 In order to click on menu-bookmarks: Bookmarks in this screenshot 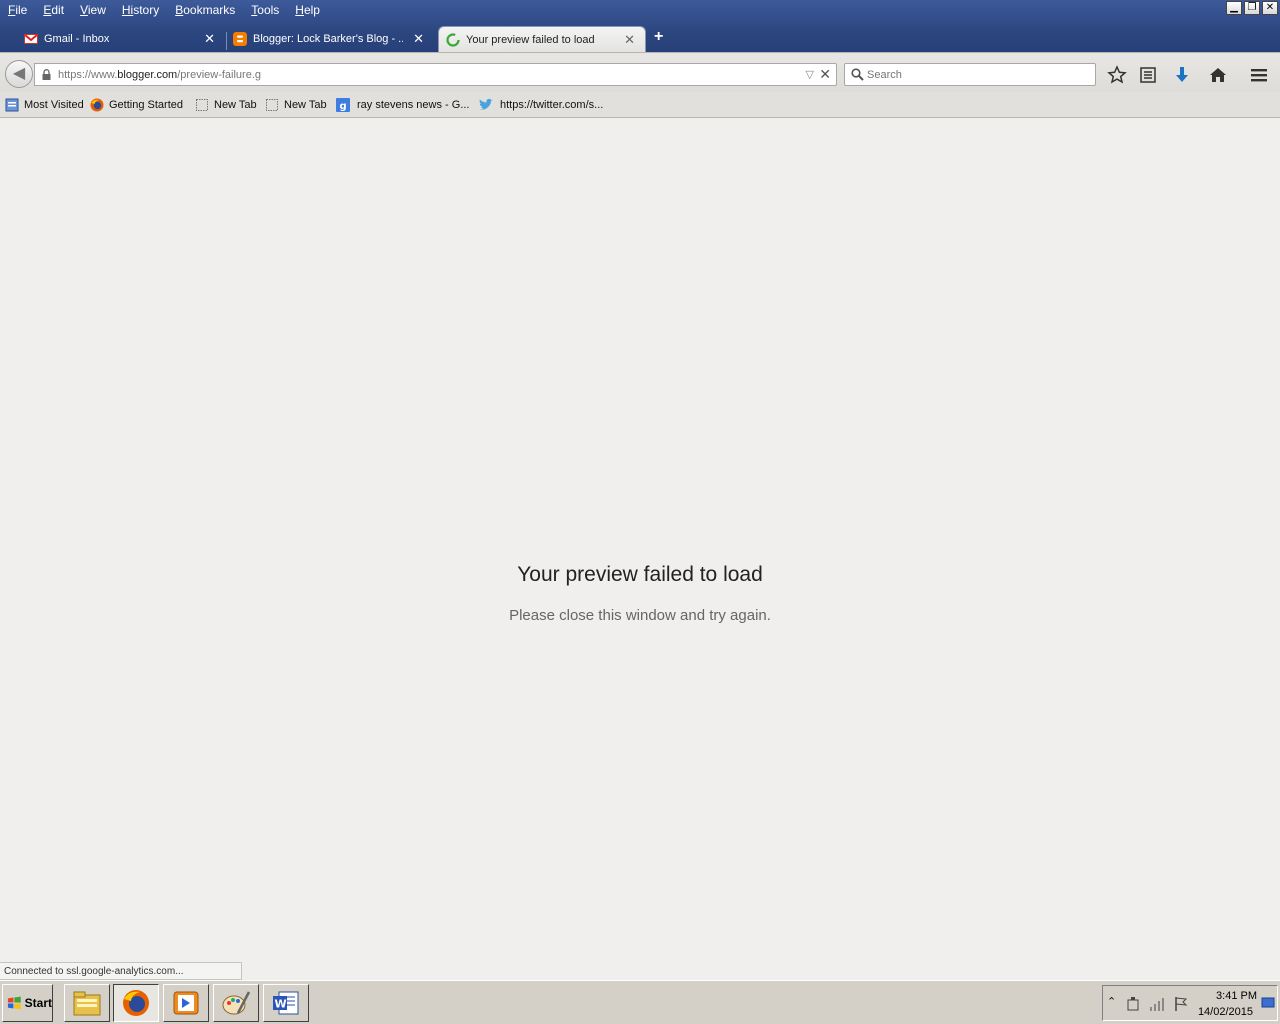, I will do `click(205, 10)`.